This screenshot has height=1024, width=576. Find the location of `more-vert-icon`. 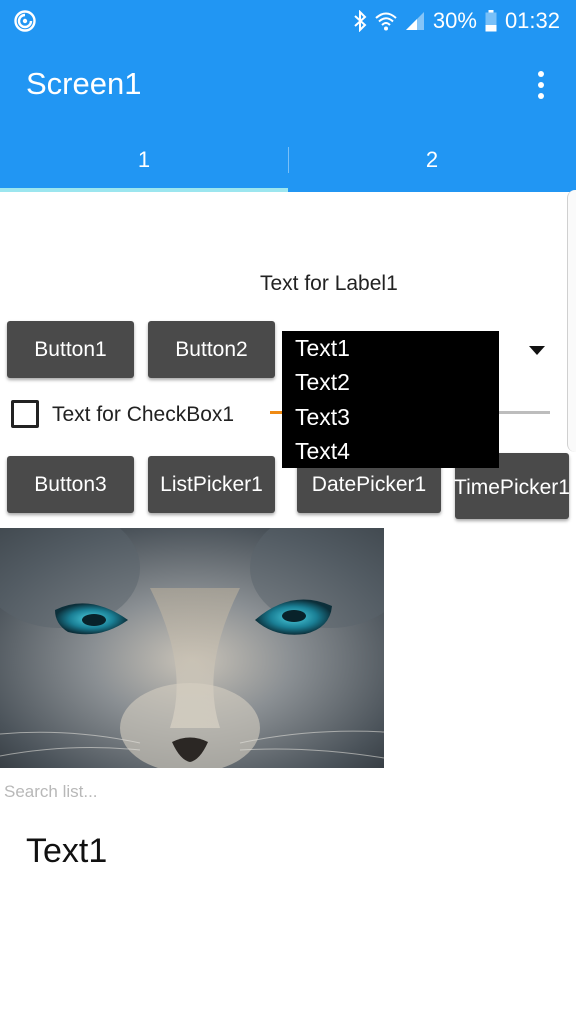

more-vert-icon is located at coordinates (541, 85).